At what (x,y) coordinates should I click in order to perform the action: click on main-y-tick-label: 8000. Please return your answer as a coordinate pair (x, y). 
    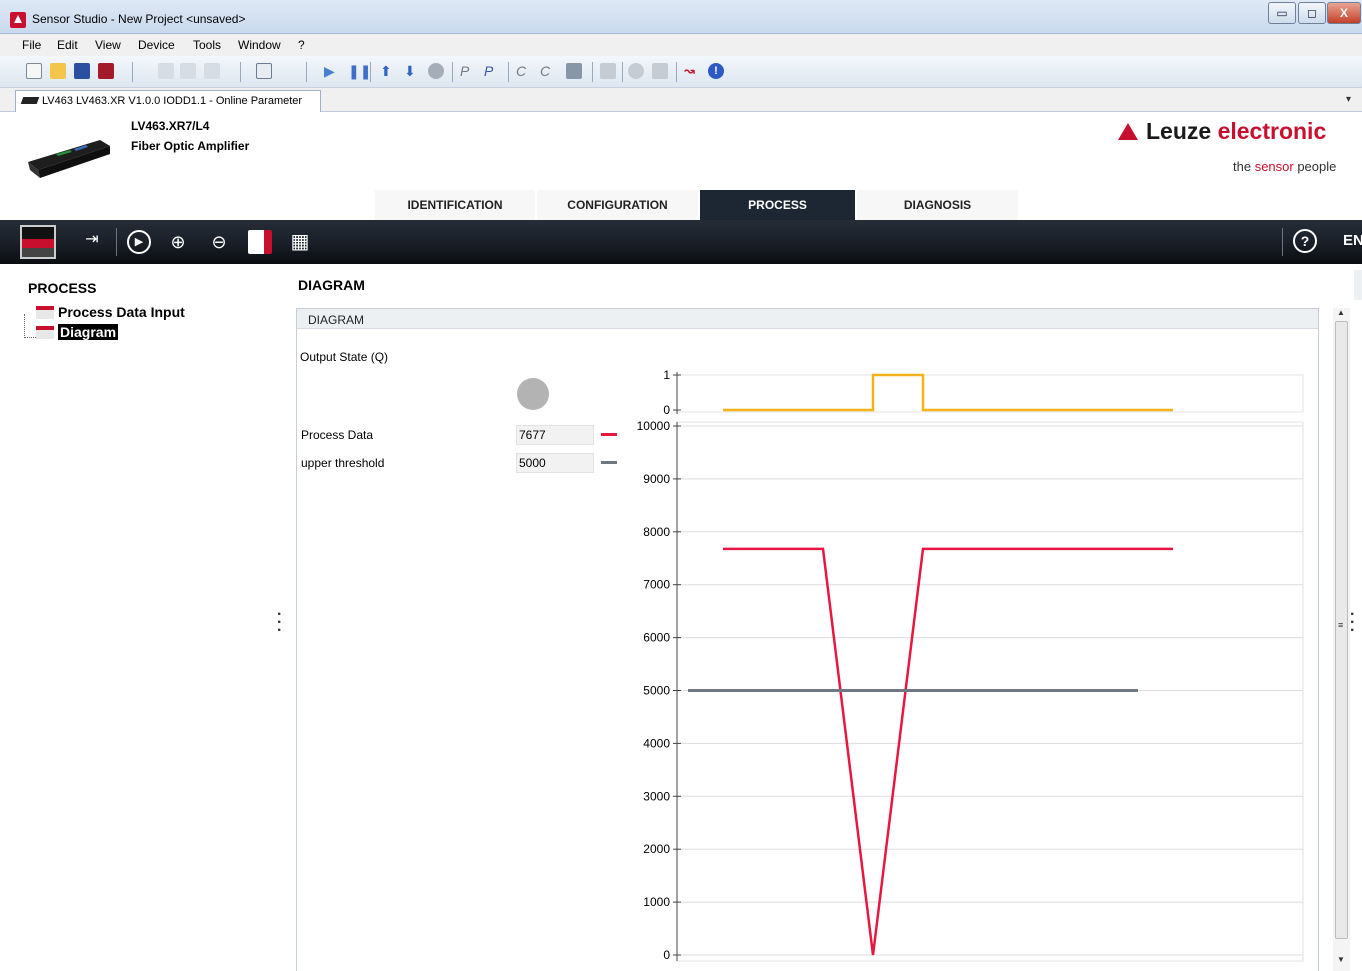
    Looking at the image, I should click on (656, 532).